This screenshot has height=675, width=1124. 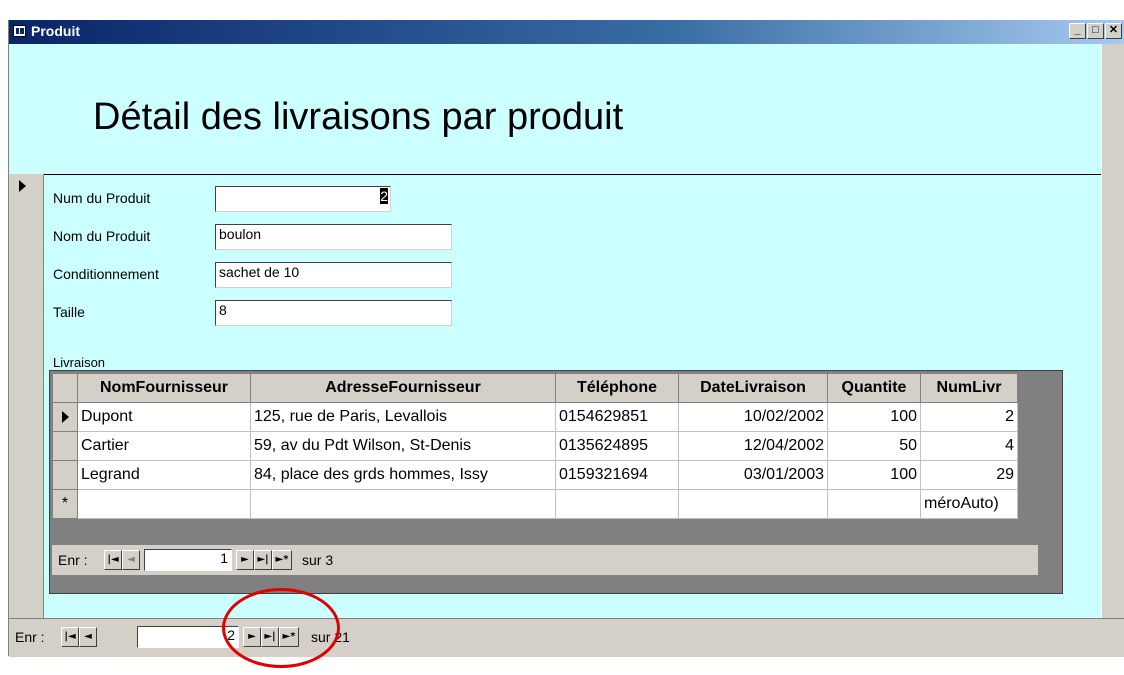 What do you see at coordinates (73, 560) in the screenshot?
I see `subform-nav-label: Enr :` at bounding box center [73, 560].